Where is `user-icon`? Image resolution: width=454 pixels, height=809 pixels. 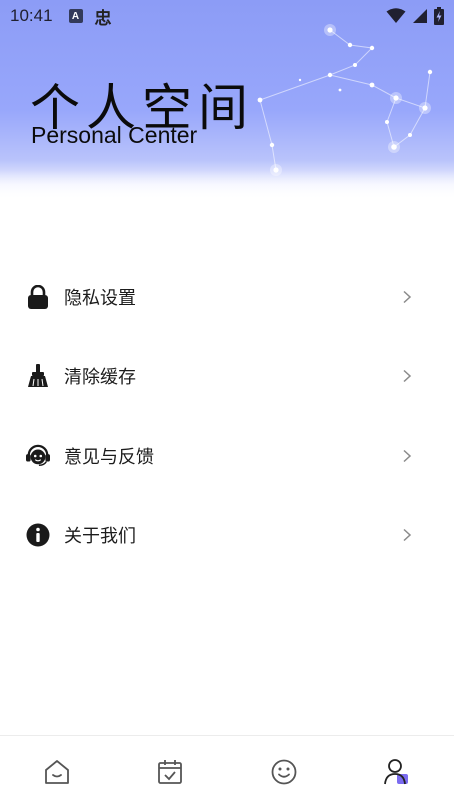
user-icon is located at coordinates (397, 772).